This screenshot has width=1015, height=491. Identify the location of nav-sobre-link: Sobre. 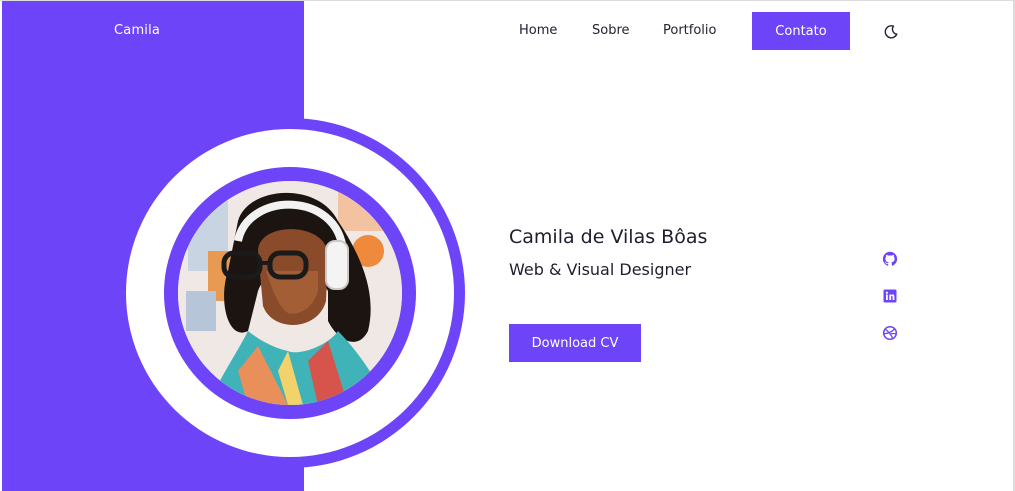
(611, 30).